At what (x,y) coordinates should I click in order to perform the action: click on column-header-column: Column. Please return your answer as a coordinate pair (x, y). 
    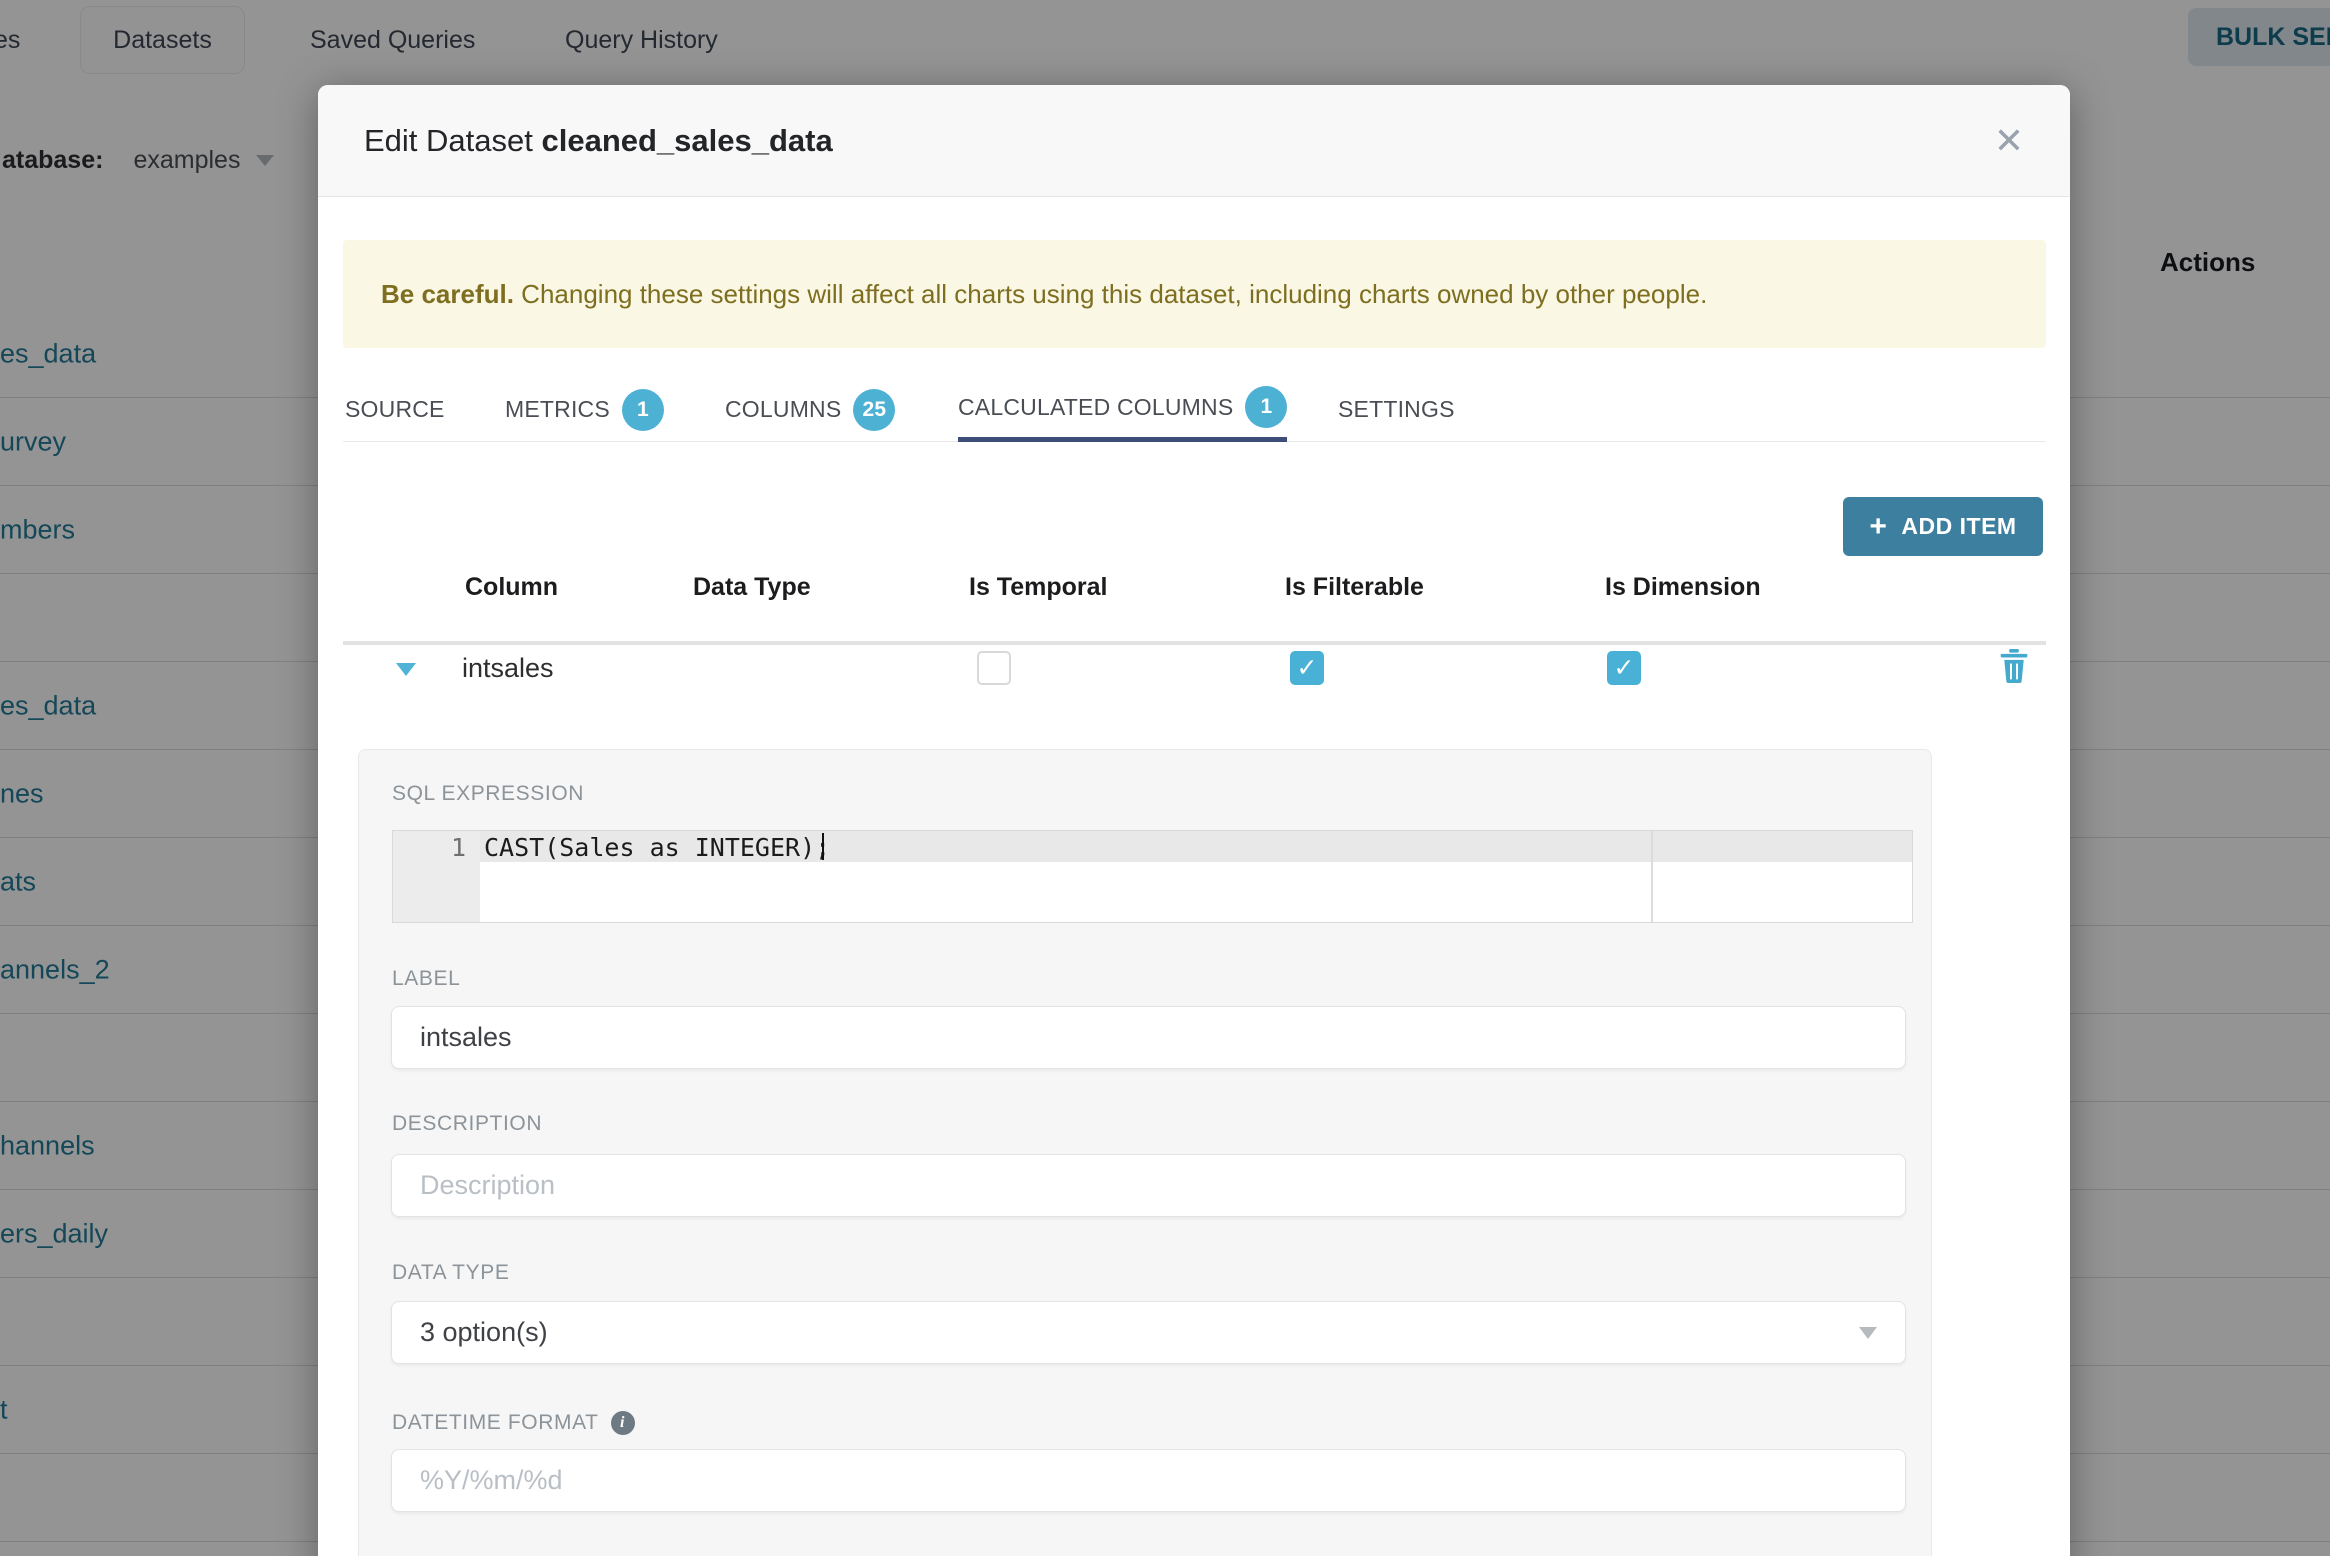
    Looking at the image, I should click on (512, 587).